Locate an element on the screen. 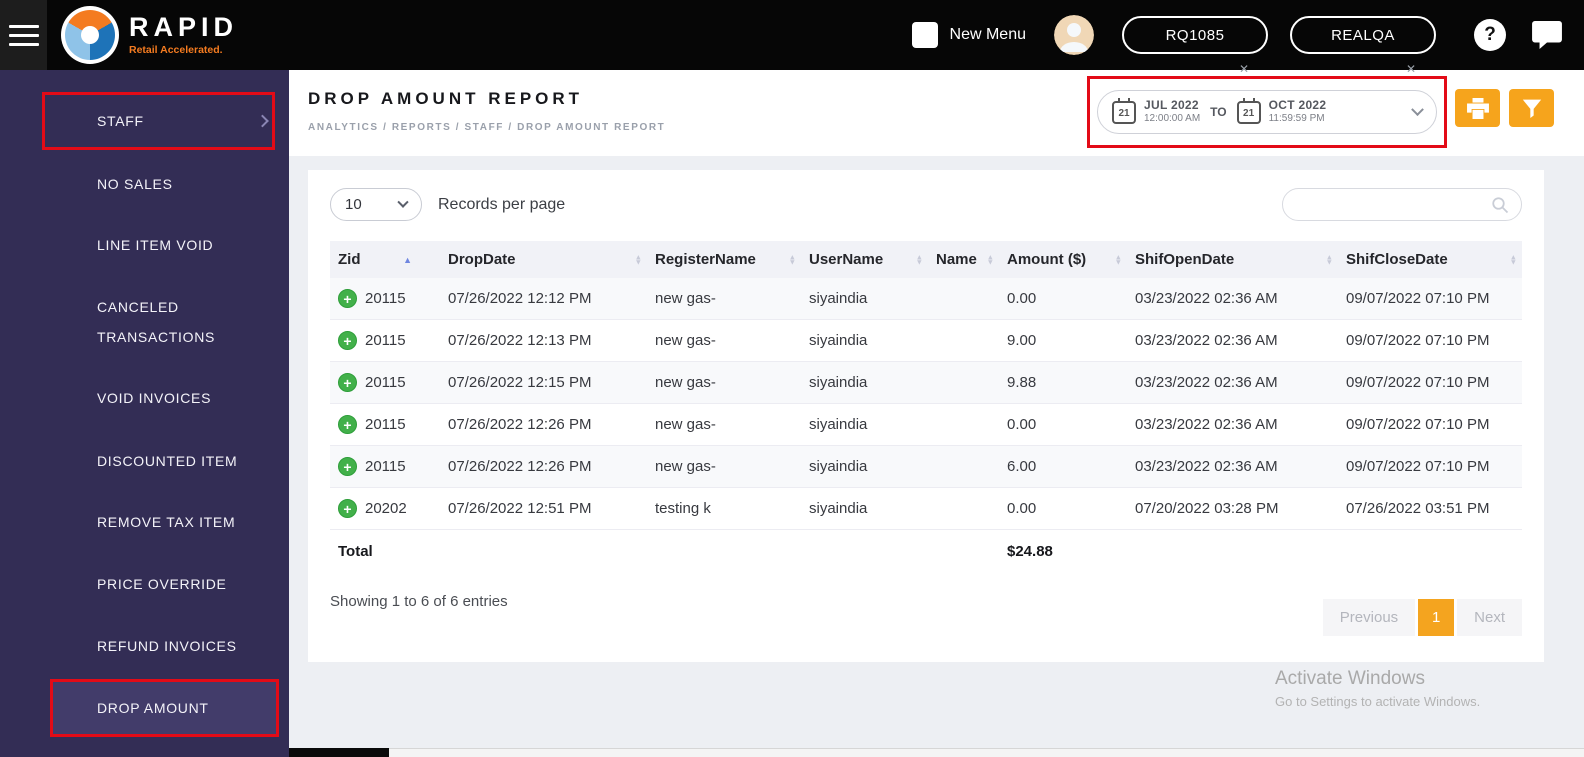  date-to-month: OCT 2022 is located at coordinates (1297, 105).